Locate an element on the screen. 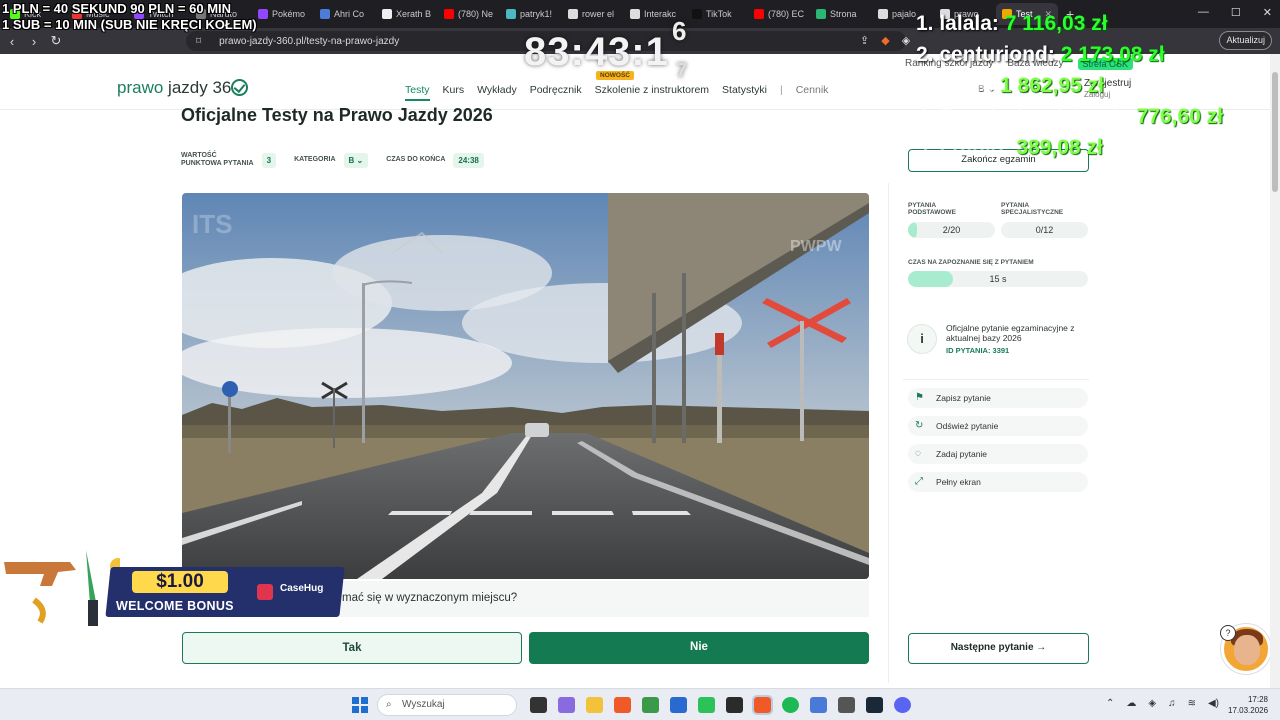  steam-icon is located at coordinates (874, 705).